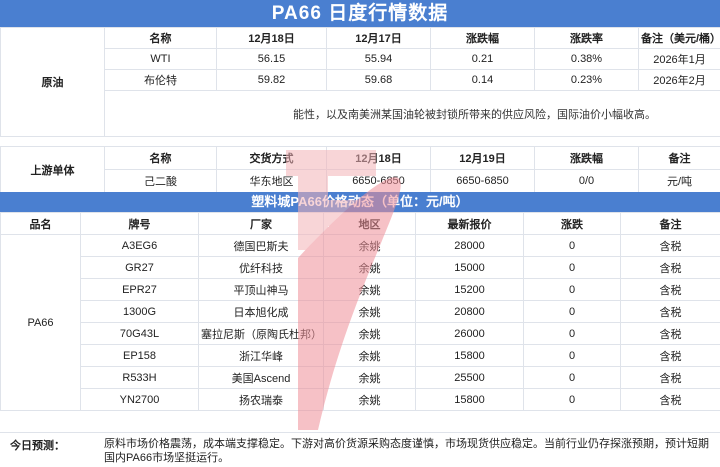  I want to click on crude-cell: WTI, so click(160, 59).